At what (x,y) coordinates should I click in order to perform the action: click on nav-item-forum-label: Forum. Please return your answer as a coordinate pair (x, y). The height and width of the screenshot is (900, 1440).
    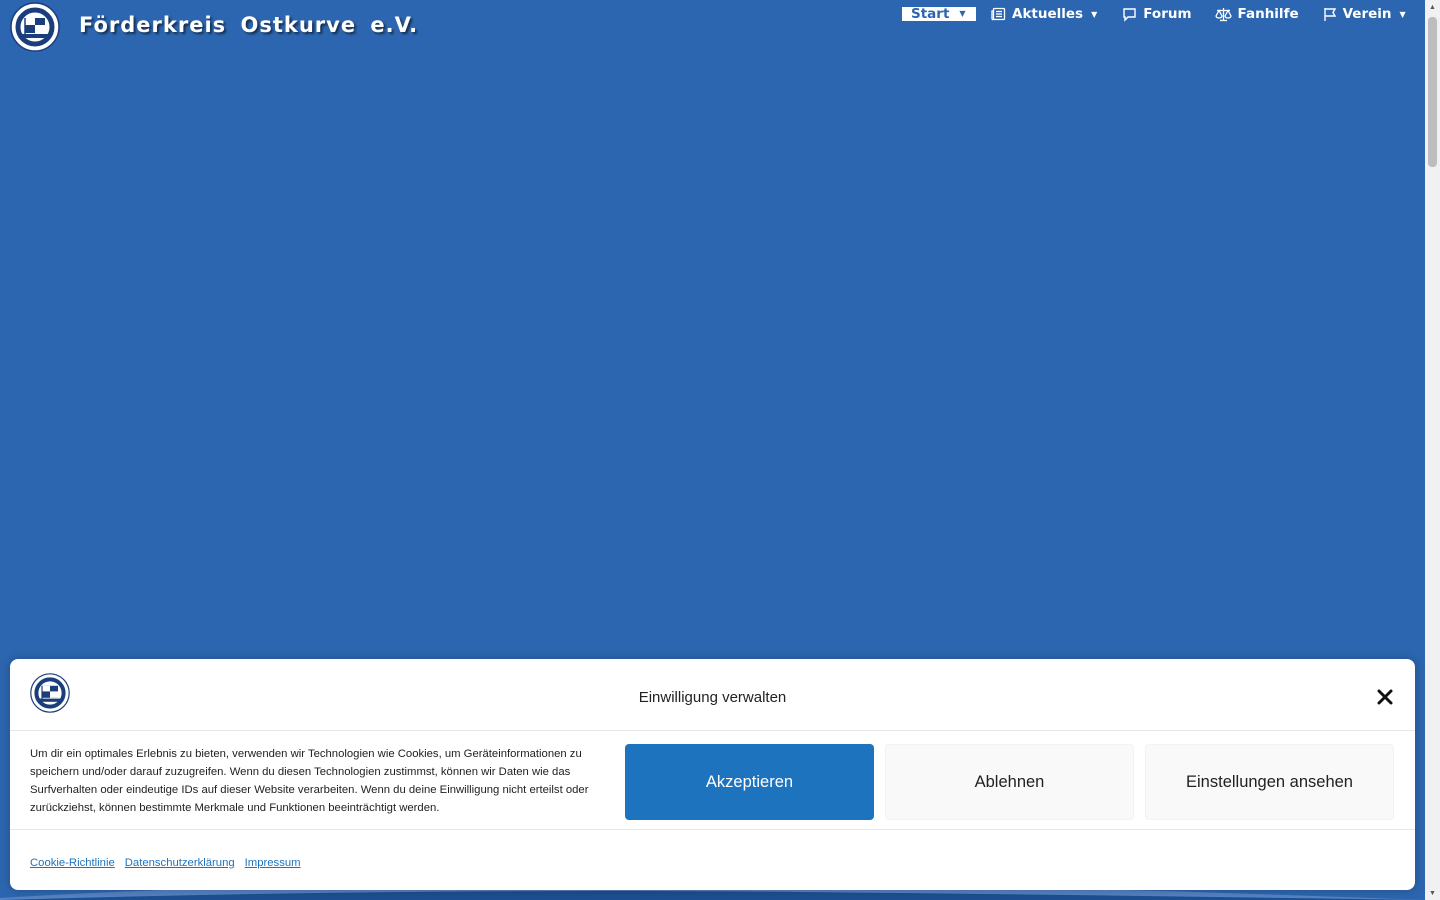
    Looking at the image, I should click on (1167, 14).